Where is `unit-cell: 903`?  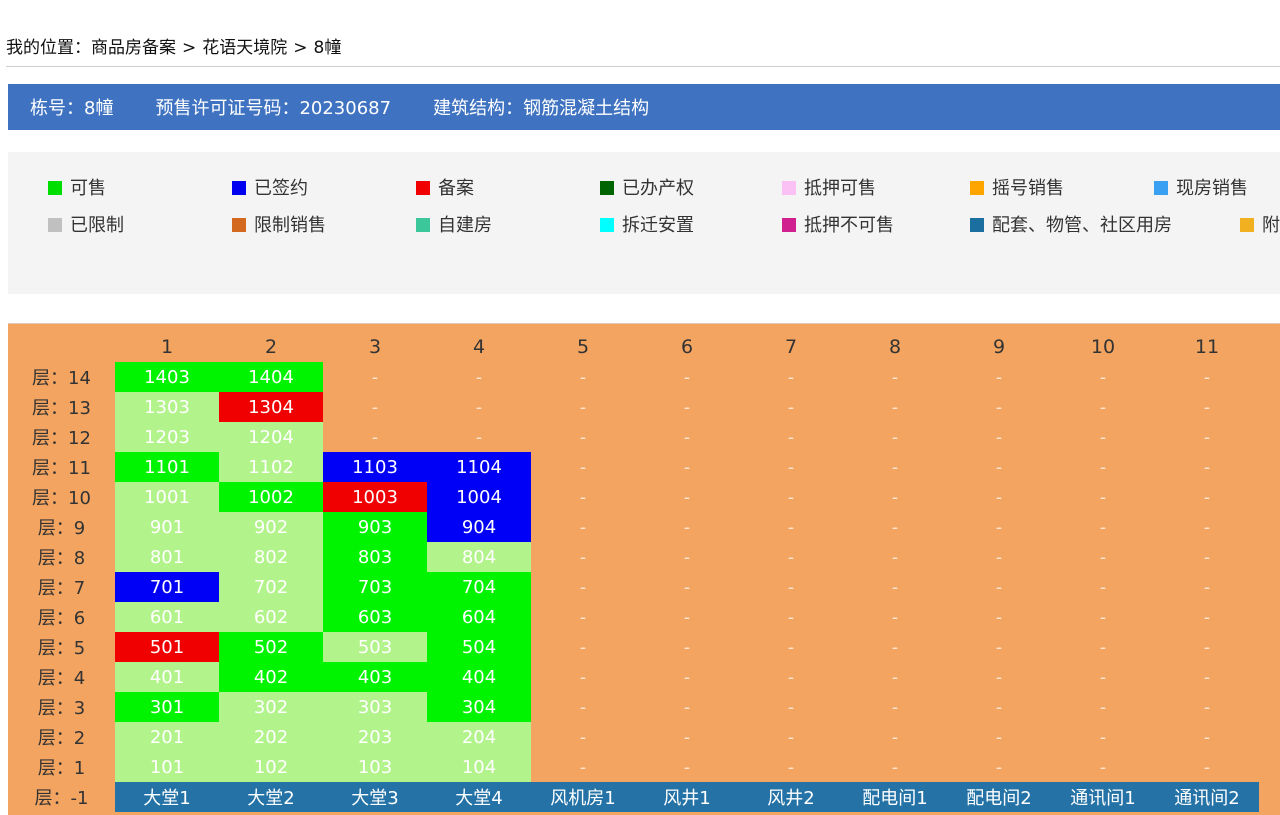
unit-cell: 903 is located at coordinates (375, 527).